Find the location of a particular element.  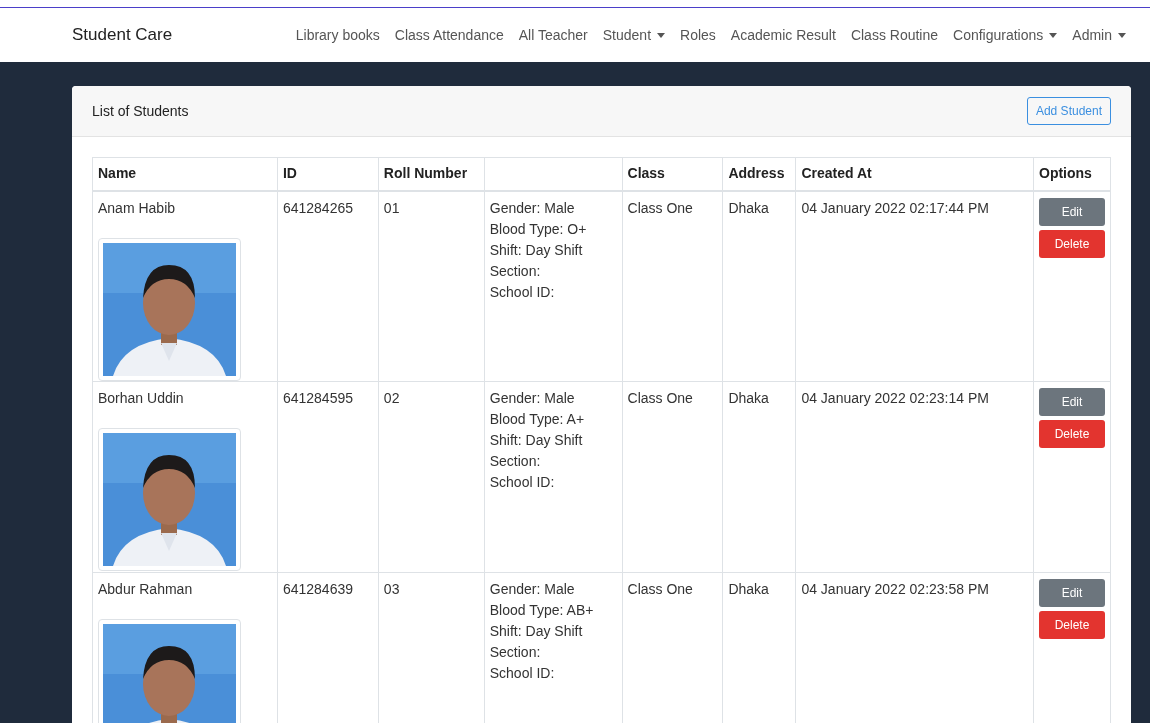

nav-link: Library books is located at coordinates (337, 35).